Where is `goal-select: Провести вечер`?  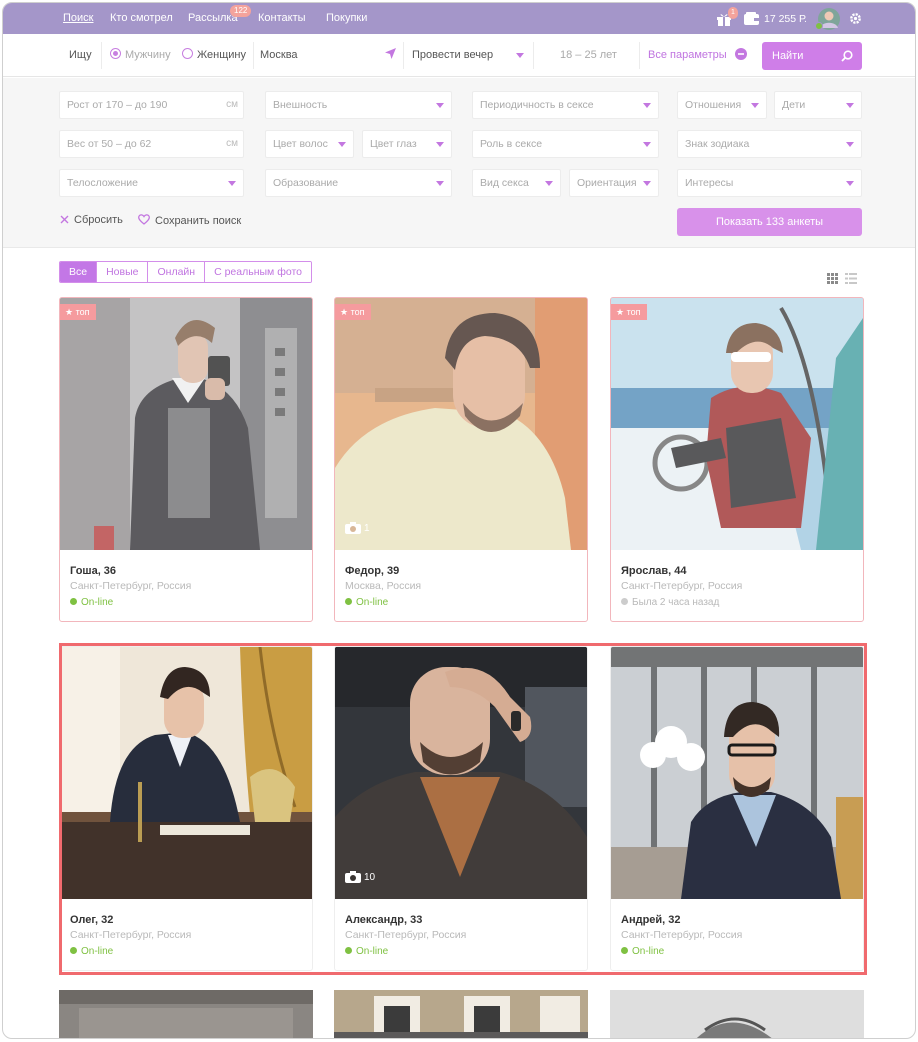 goal-select: Провести вечер is located at coordinates (452, 55).